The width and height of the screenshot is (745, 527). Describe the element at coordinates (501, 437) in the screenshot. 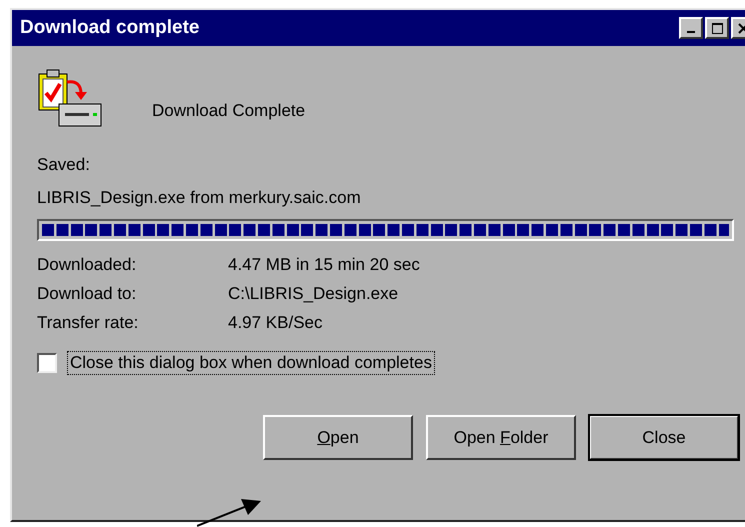

I see `dialog-button: Open Folder` at that location.